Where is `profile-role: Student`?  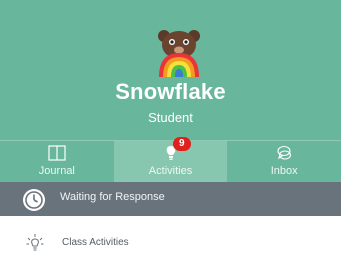 profile-role: Student is located at coordinates (170, 117).